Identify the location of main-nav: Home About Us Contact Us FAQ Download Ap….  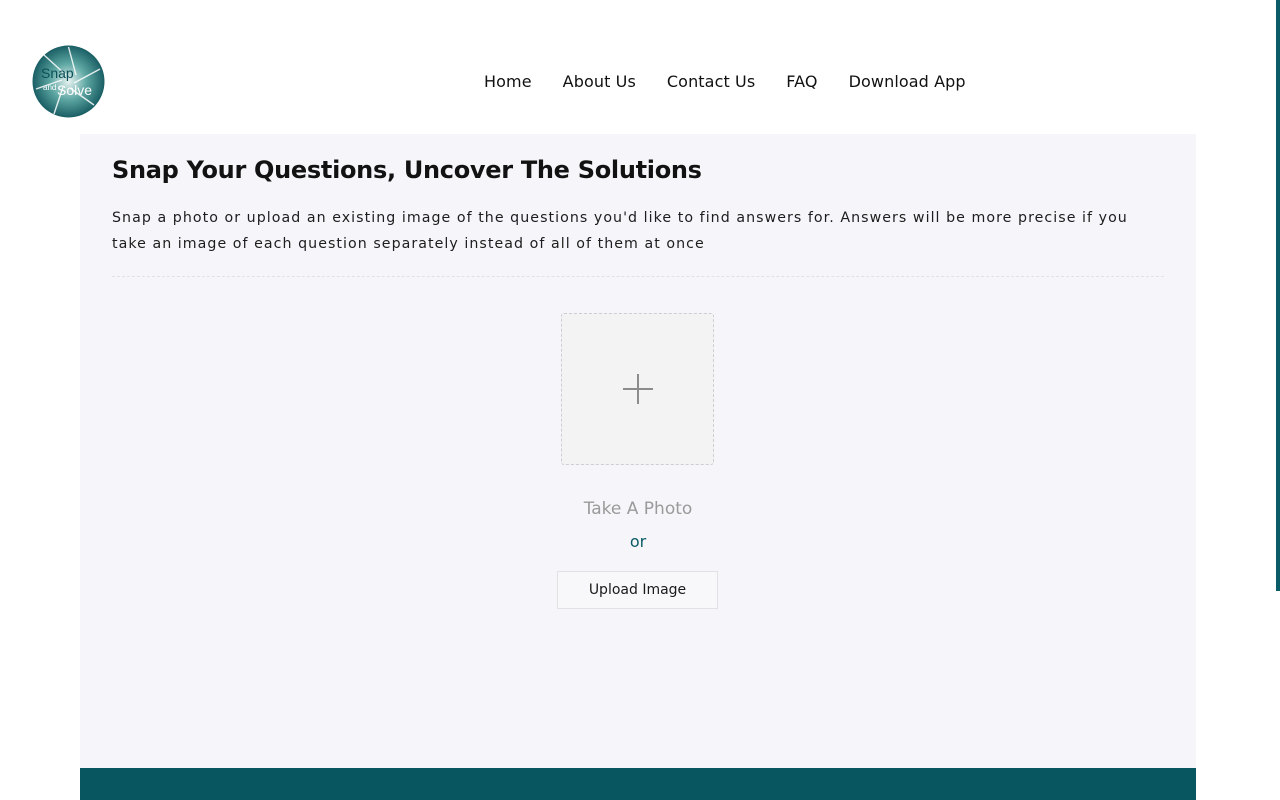
(725, 82).